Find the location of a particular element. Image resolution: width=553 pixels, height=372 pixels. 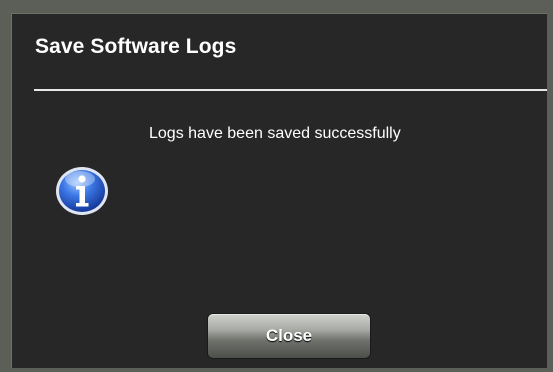

info-icon is located at coordinates (82, 191).